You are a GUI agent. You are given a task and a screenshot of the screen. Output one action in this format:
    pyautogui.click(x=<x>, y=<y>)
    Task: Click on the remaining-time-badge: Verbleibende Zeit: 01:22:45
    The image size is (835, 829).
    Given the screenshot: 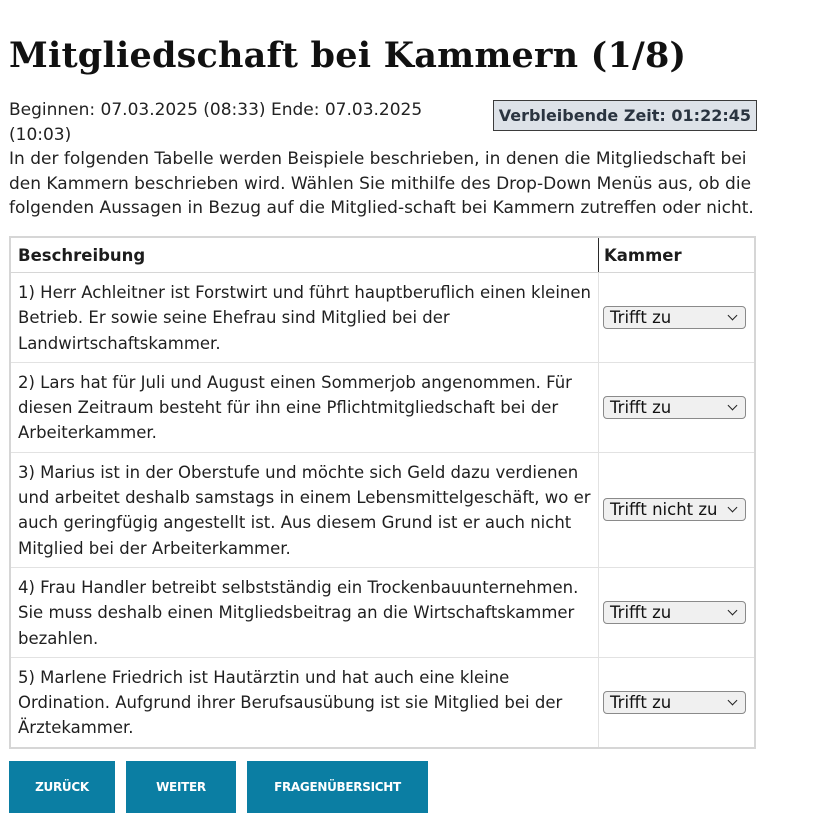 What is the action you would take?
    pyautogui.click(x=624, y=115)
    